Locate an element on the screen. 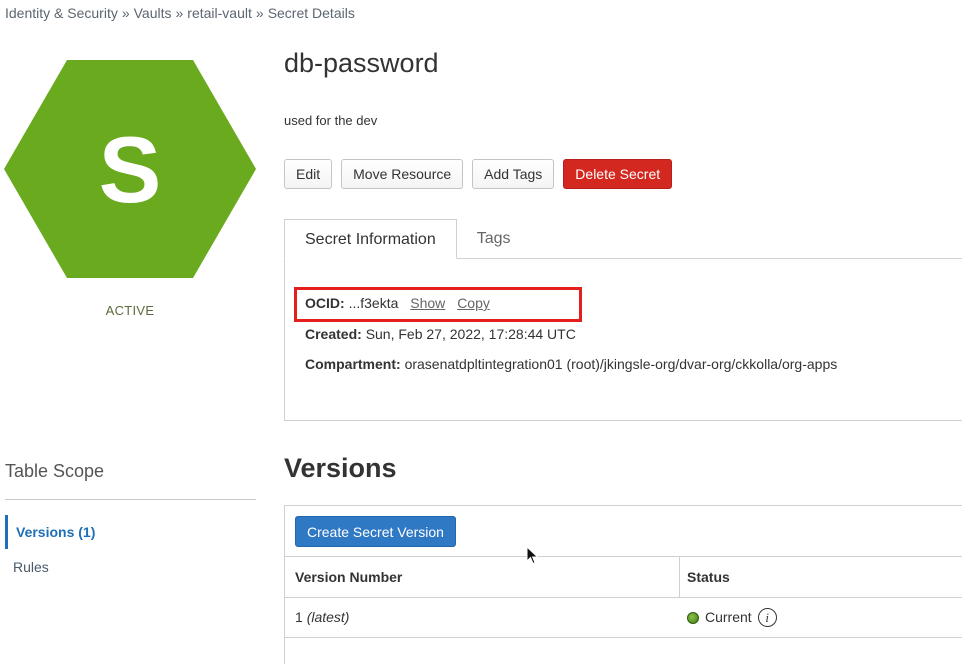 This screenshot has height=664, width=962. created-row: Created: Sun, Feb 27, 2022, 17:28:44 UTC is located at coordinates (440, 334).